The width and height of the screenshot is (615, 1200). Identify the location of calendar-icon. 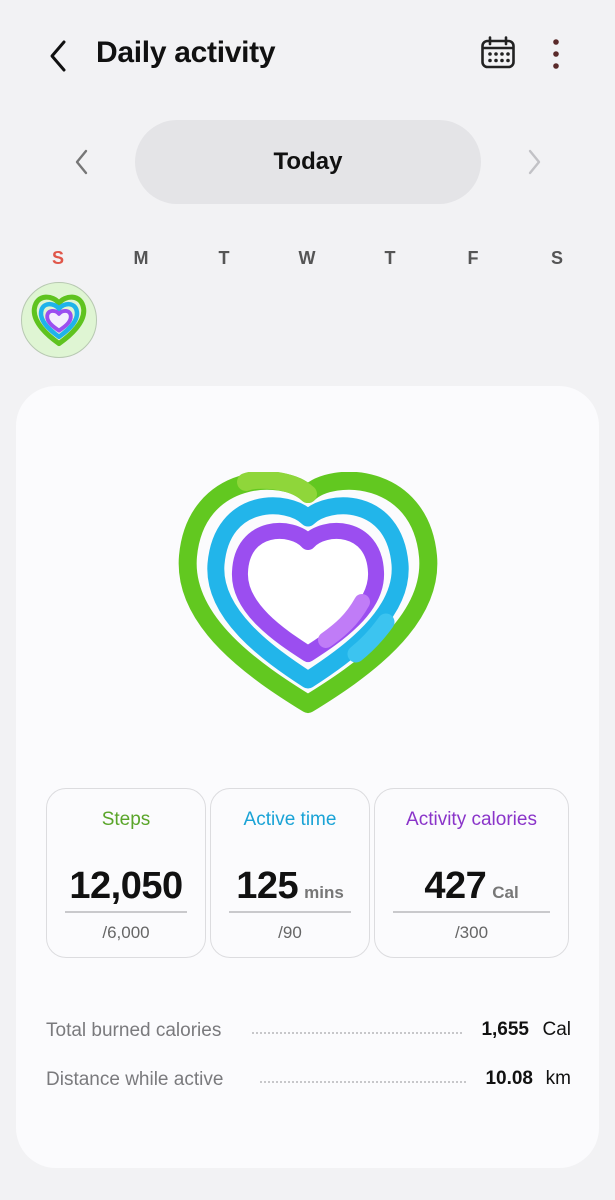
(498, 52).